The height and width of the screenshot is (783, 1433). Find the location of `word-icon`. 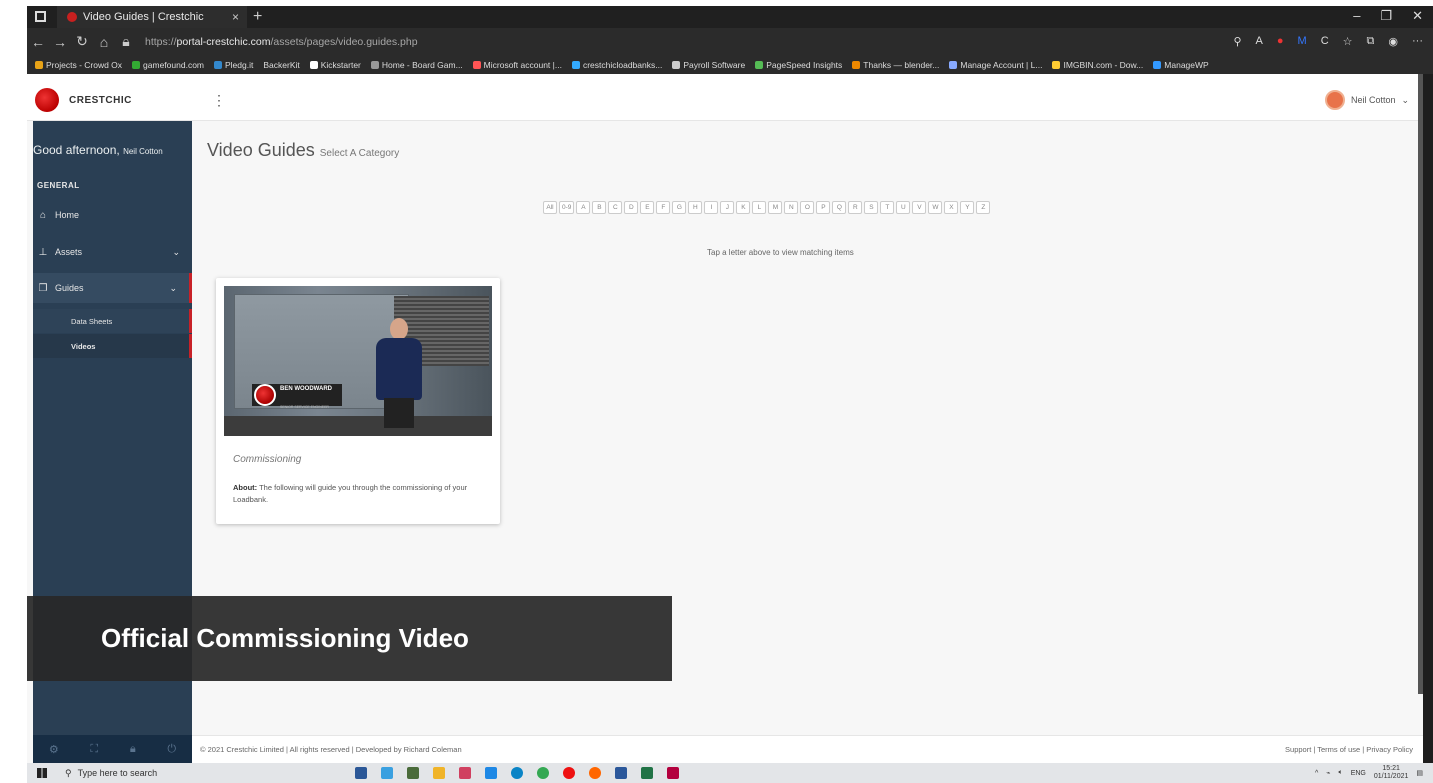

word-icon is located at coordinates (621, 773).